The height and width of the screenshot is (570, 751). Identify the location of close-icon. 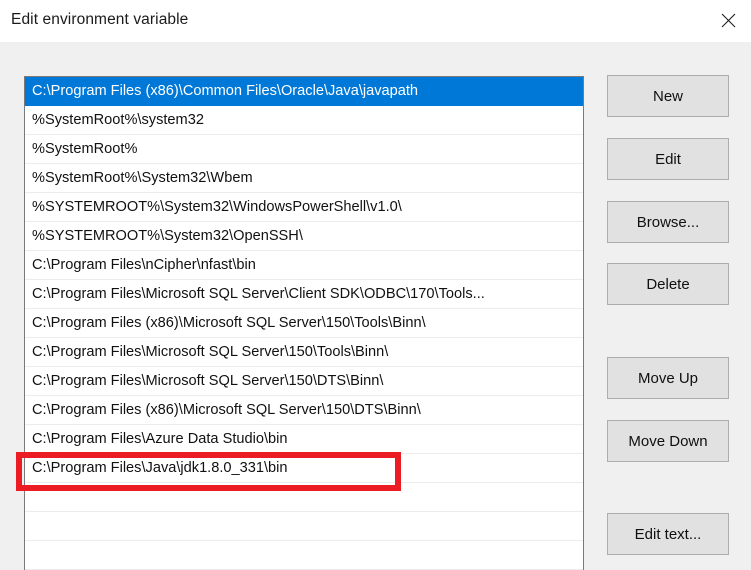
(728, 20).